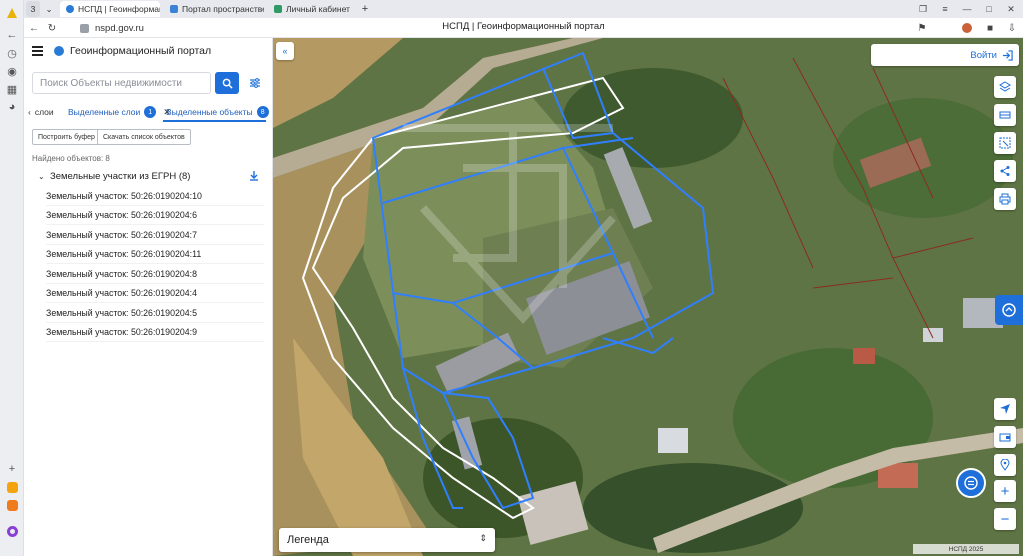  I want to click on location-pin-button, so click(1005, 465).